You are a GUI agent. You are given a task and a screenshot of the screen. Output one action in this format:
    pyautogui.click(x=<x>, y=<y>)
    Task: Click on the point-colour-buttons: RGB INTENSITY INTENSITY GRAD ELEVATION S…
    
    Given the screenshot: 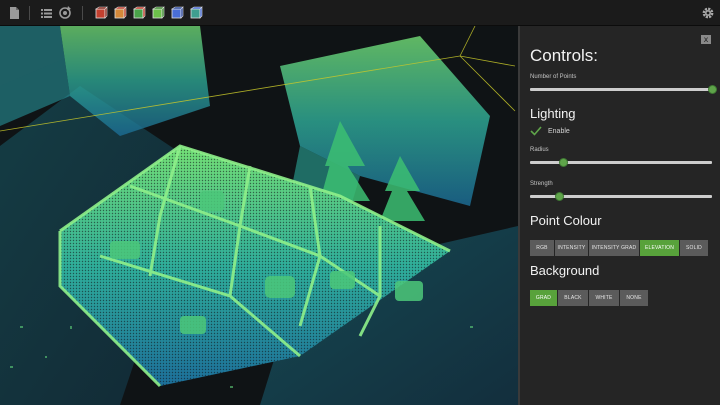 What is the action you would take?
    pyautogui.click(x=619, y=248)
    